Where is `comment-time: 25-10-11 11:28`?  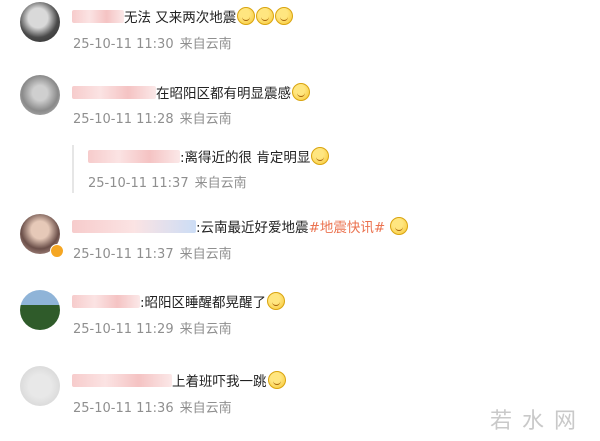 comment-time: 25-10-11 11:28 is located at coordinates (123, 119).